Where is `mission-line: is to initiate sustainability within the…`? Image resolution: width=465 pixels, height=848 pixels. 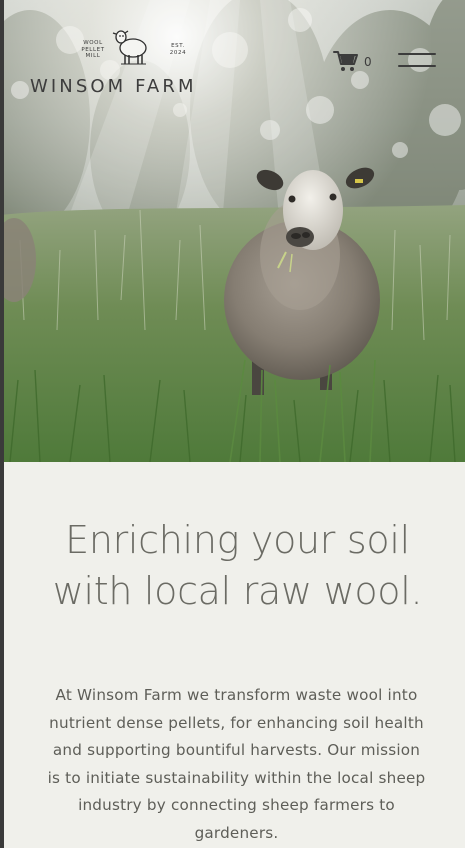 mission-line: is to initiate sustainability within the… is located at coordinates (236, 777).